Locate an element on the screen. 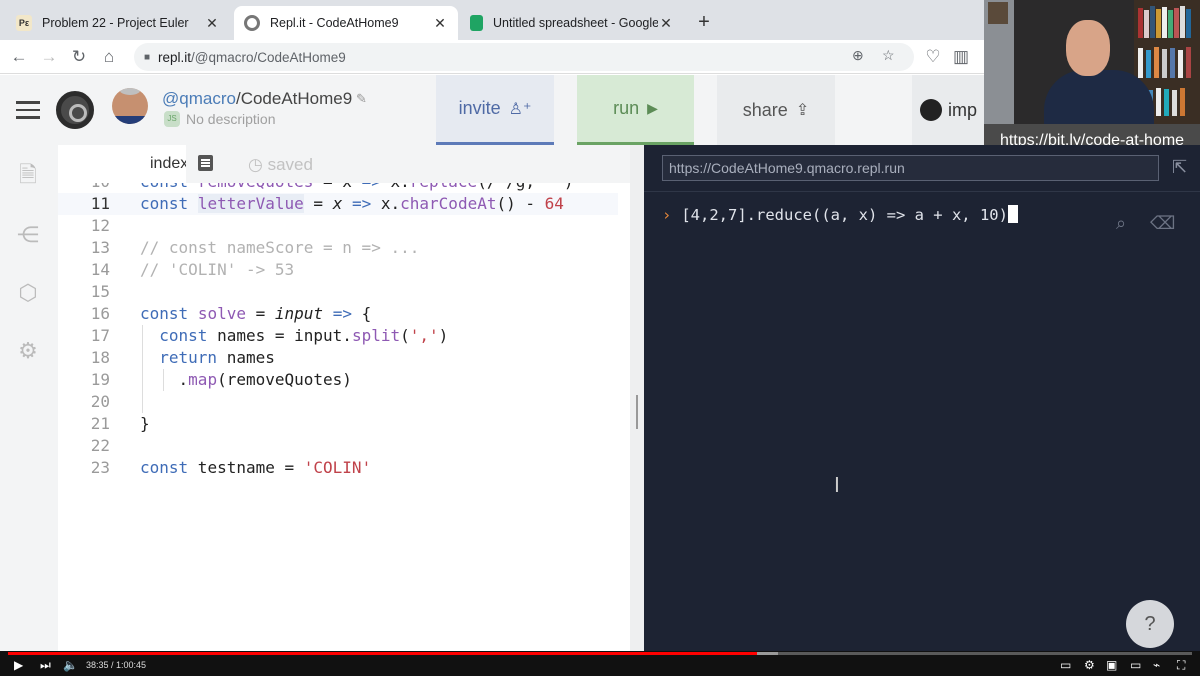 This screenshot has width=1200, height=676. left-sidebar: 🗎 ⋲ ⬡ ⚙ is located at coordinates (29, 398).